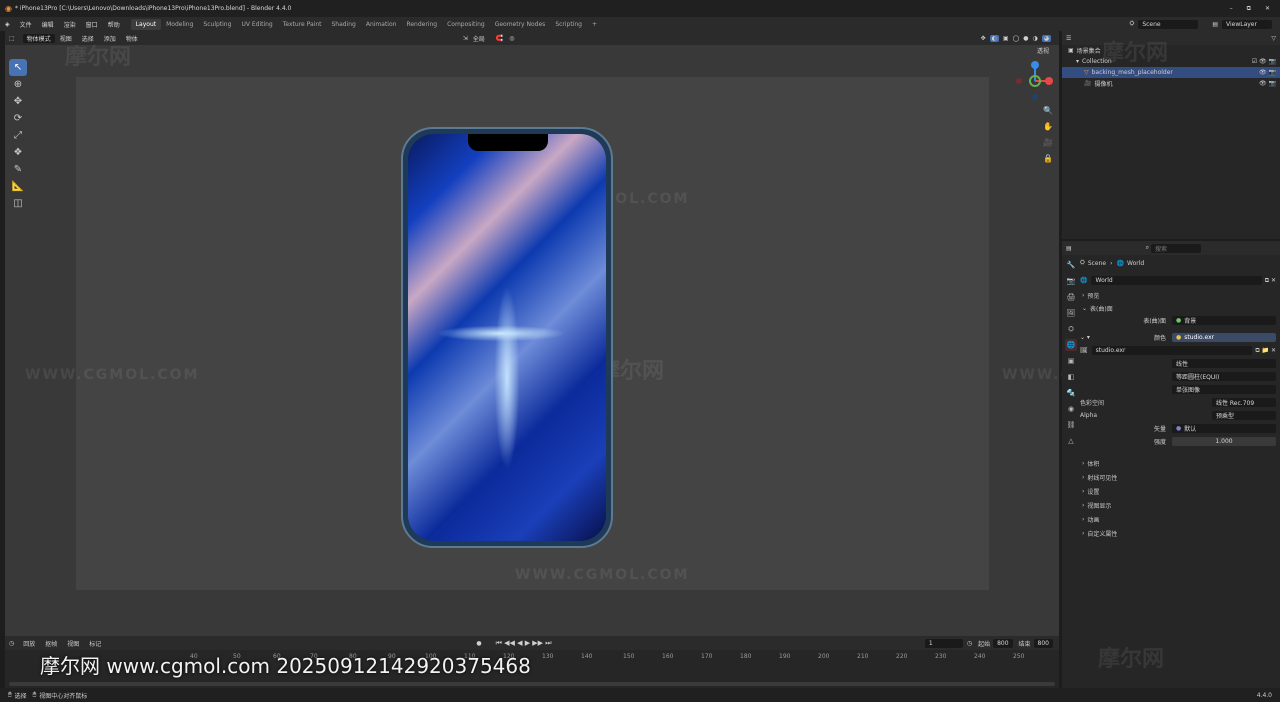 The width and height of the screenshot is (1280, 702). What do you see at coordinates (1069, 248) in the screenshot?
I see `properties-editor-icon: ▤` at bounding box center [1069, 248].